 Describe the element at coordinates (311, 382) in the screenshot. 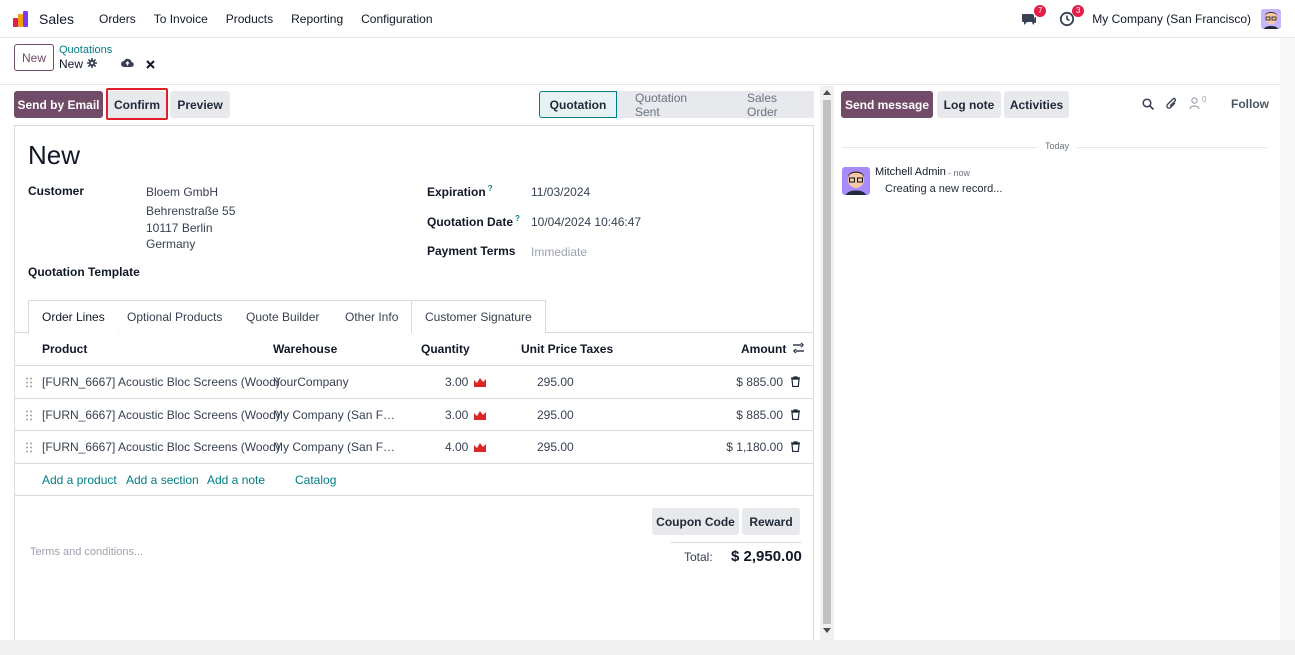

I see `row-warehouse: YourCompany` at that location.